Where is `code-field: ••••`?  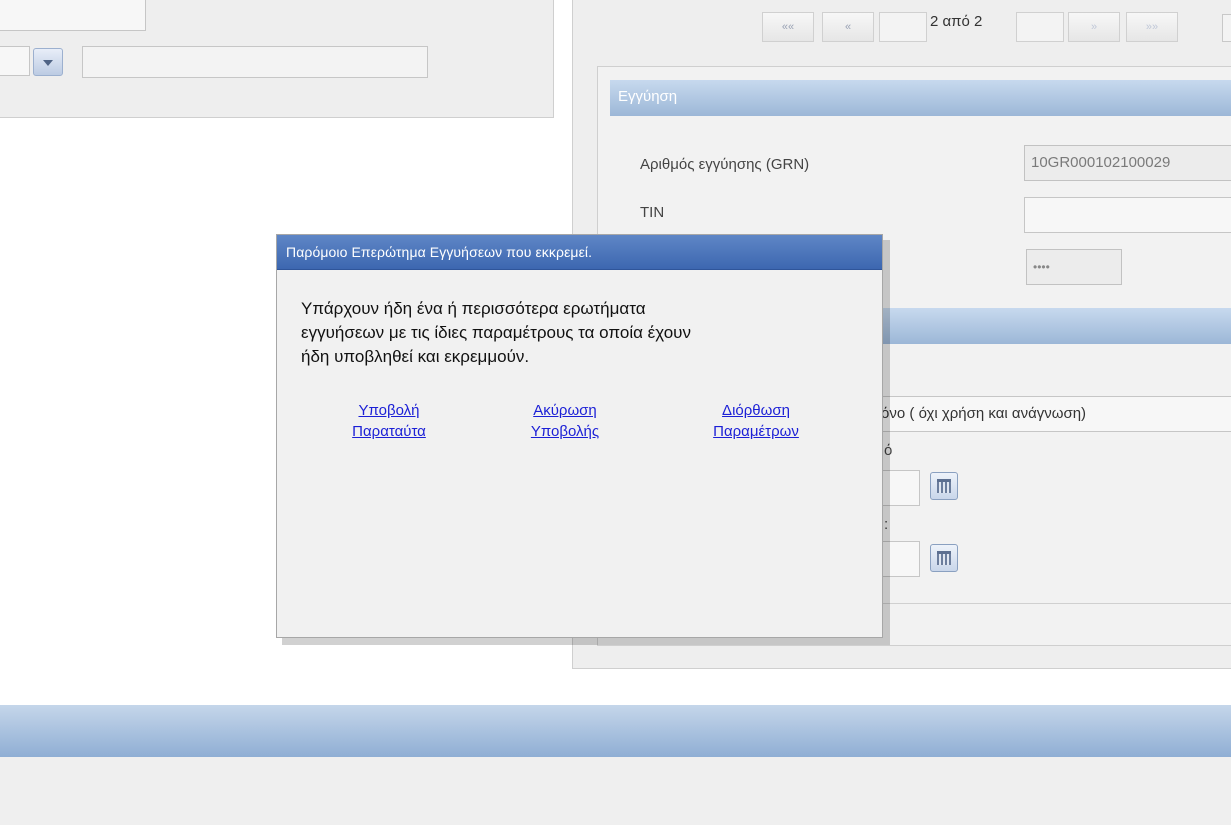 code-field: •••• is located at coordinates (1074, 267).